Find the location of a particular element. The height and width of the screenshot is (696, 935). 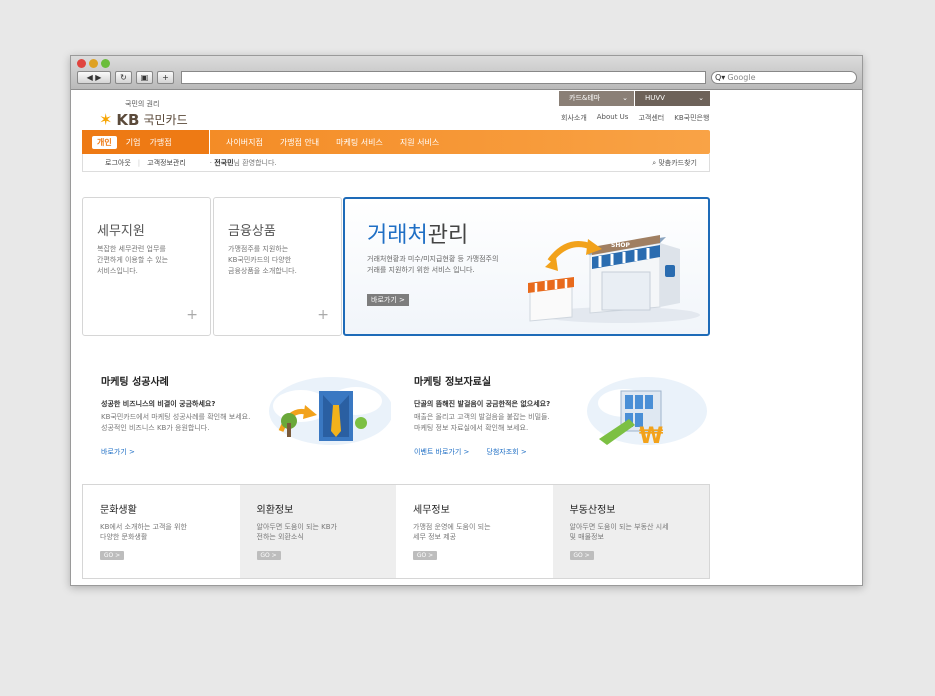

tax-info-card: 세무정보 가맹점 운영에 도움이 되는 세무 정보 제공 GO > is located at coordinates (474, 531).